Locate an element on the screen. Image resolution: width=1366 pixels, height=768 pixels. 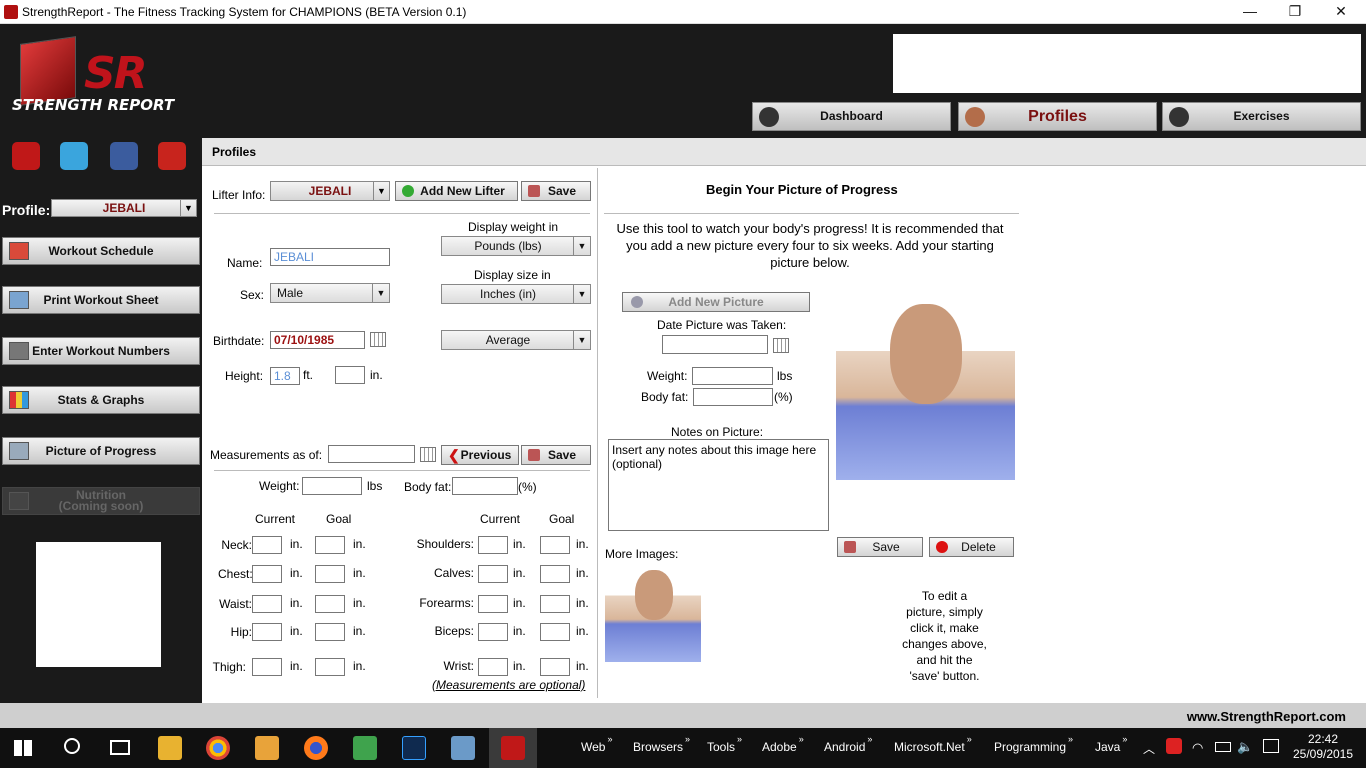
volume-icon: 🔈 is located at coordinates (1245, 747).